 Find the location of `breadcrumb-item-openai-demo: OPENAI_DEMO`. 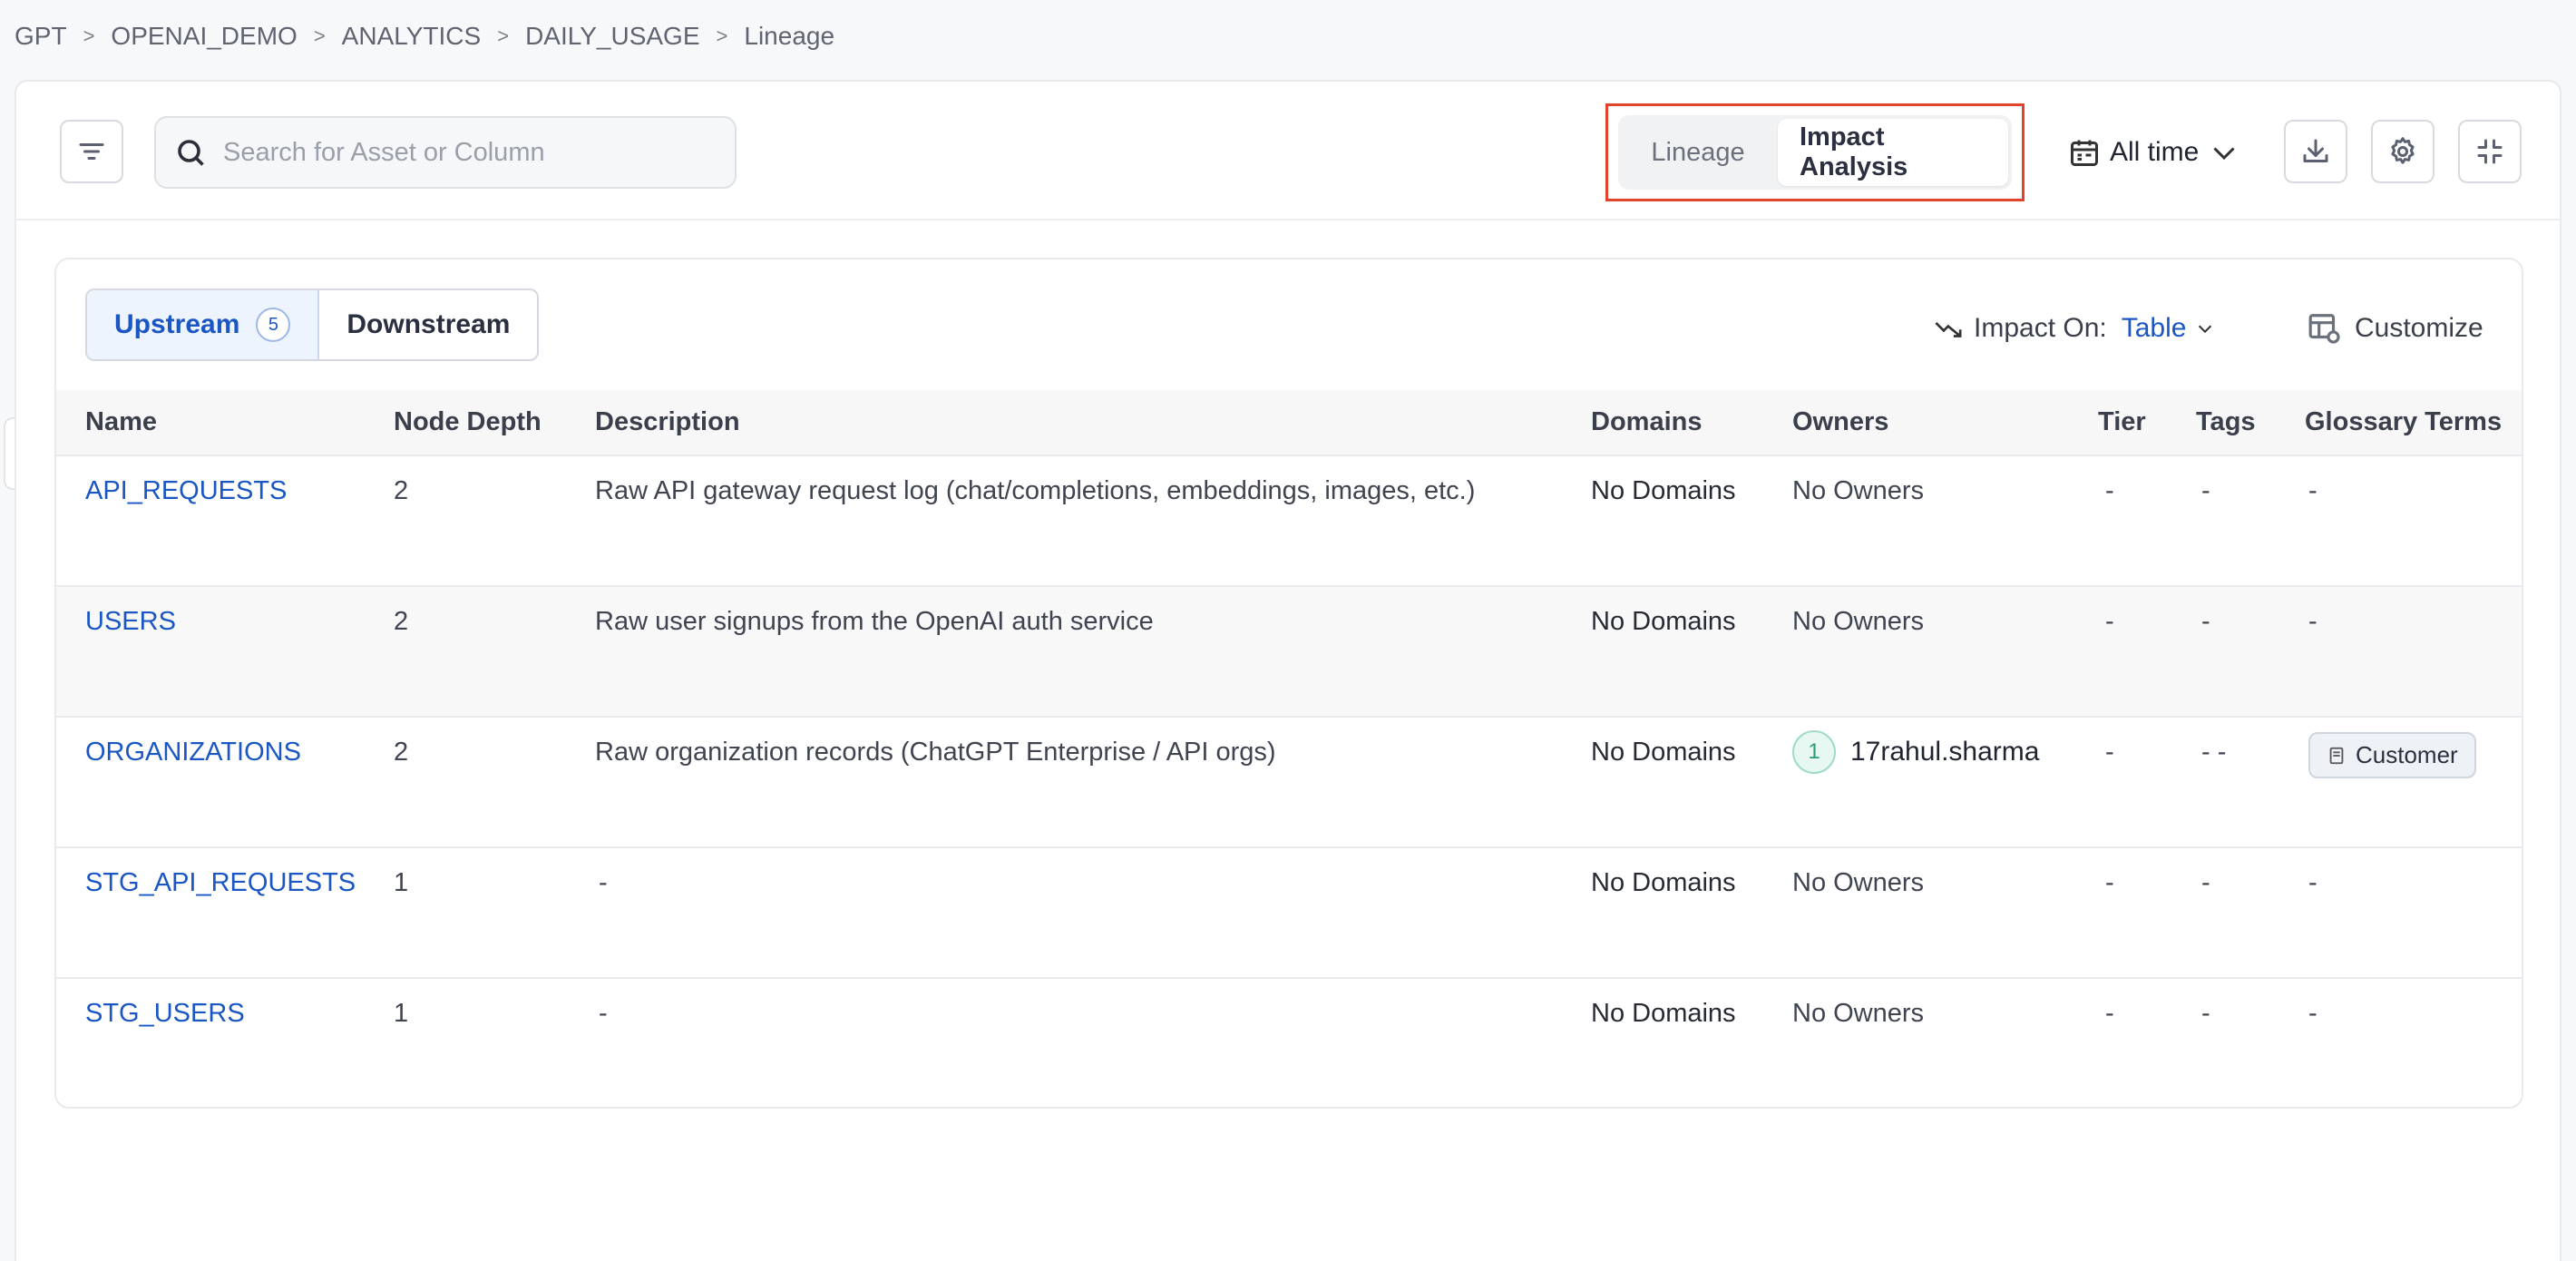

breadcrumb-item-openai-demo: OPENAI_DEMO is located at coordinates (204, 36).